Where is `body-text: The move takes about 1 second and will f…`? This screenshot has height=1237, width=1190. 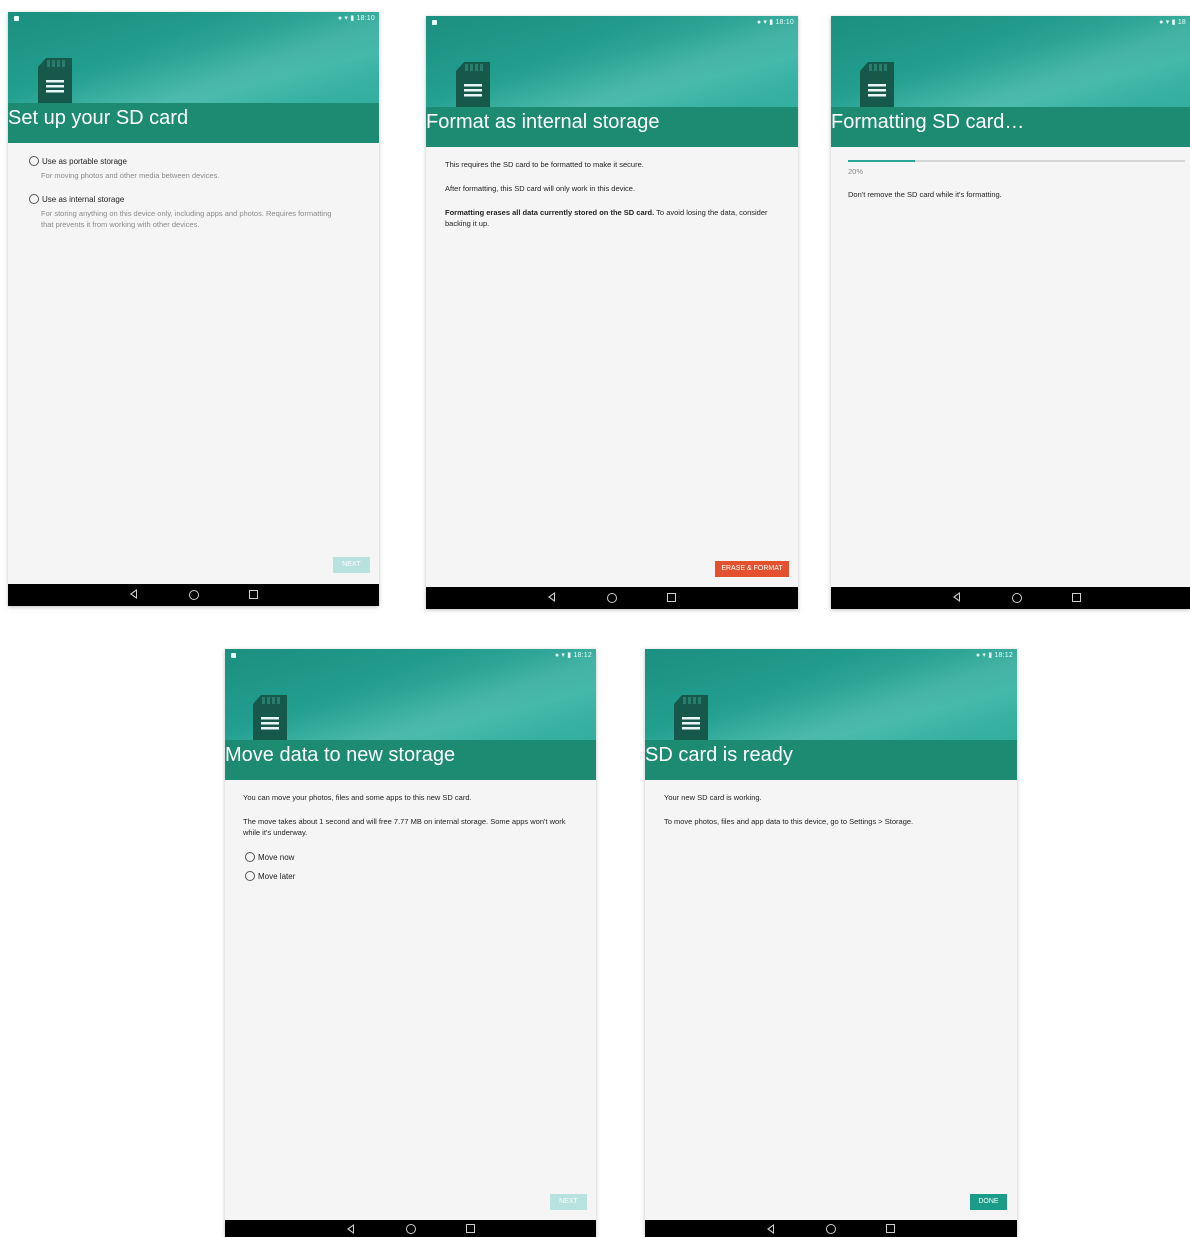 body-text: The move takes about 1 second and will f… is located at coordinates (404, 827).